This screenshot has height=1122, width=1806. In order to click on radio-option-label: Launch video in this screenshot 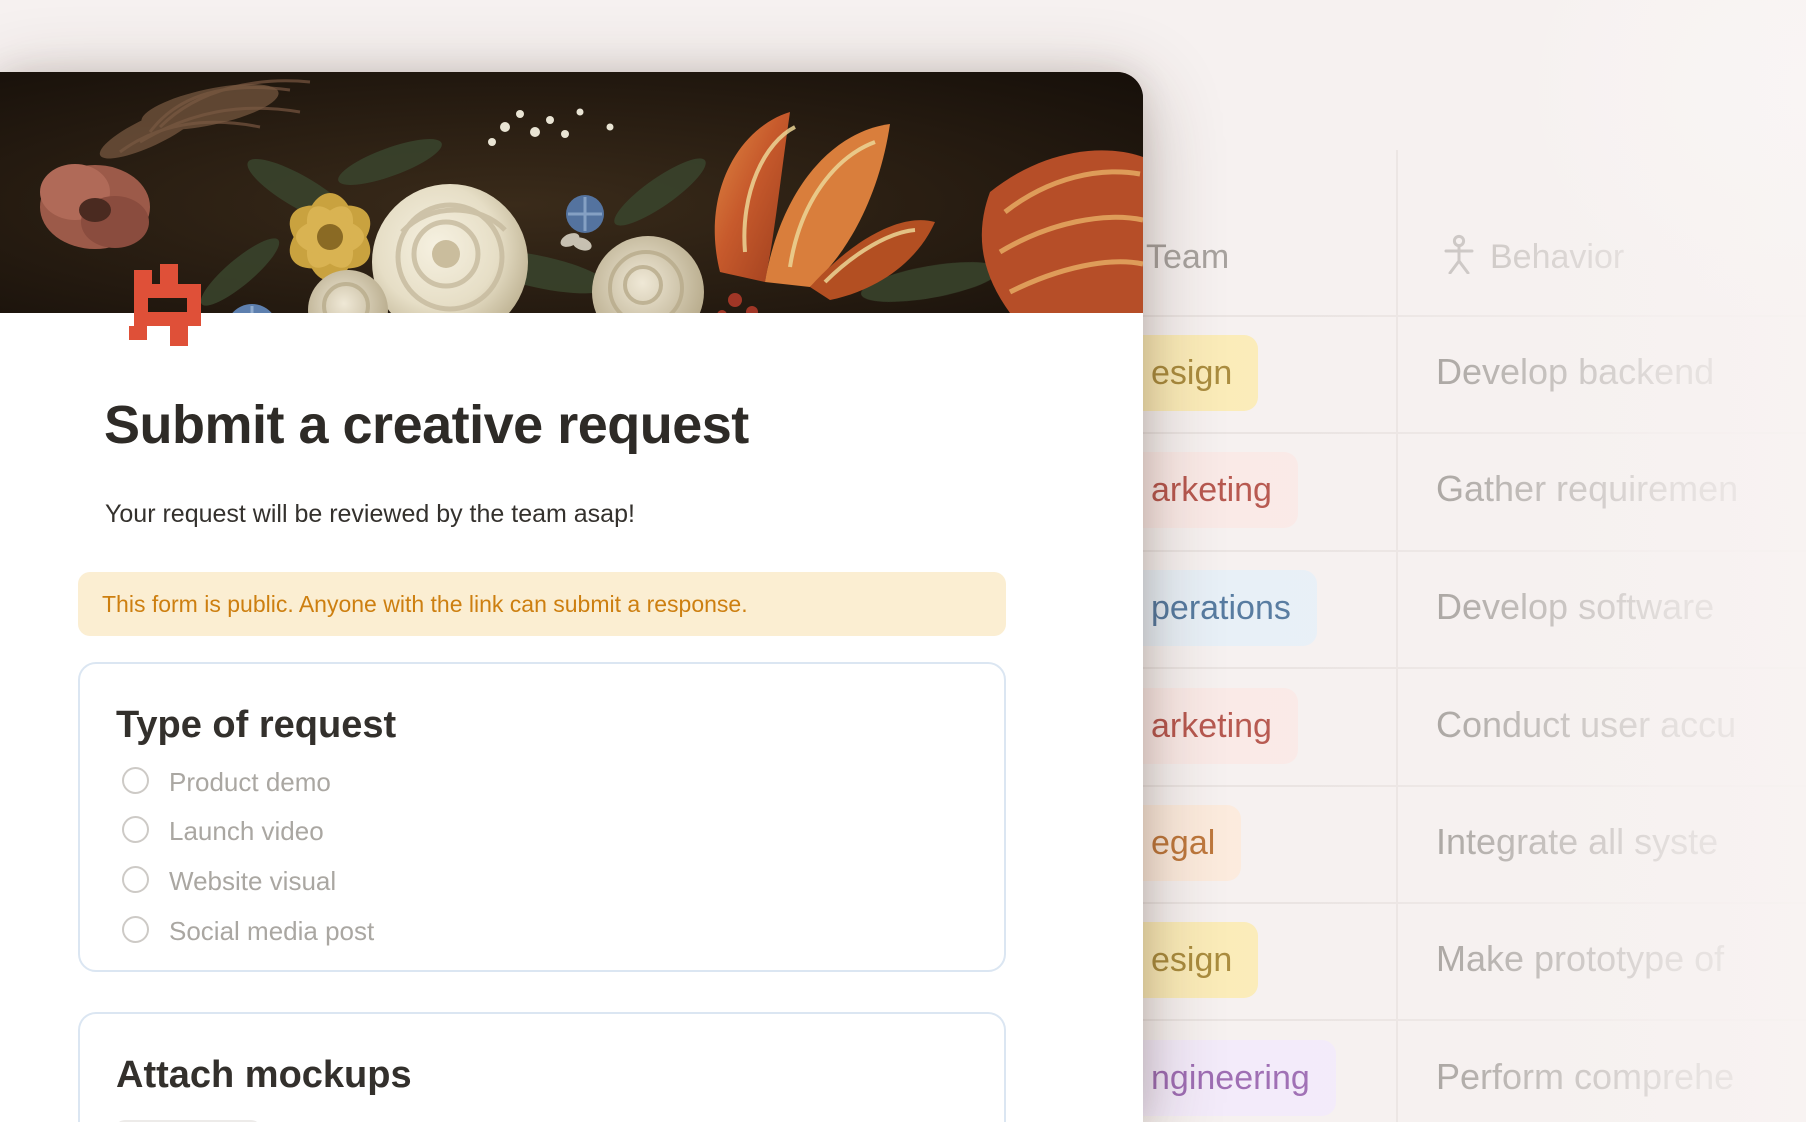, I will do `click(246, 831)`.